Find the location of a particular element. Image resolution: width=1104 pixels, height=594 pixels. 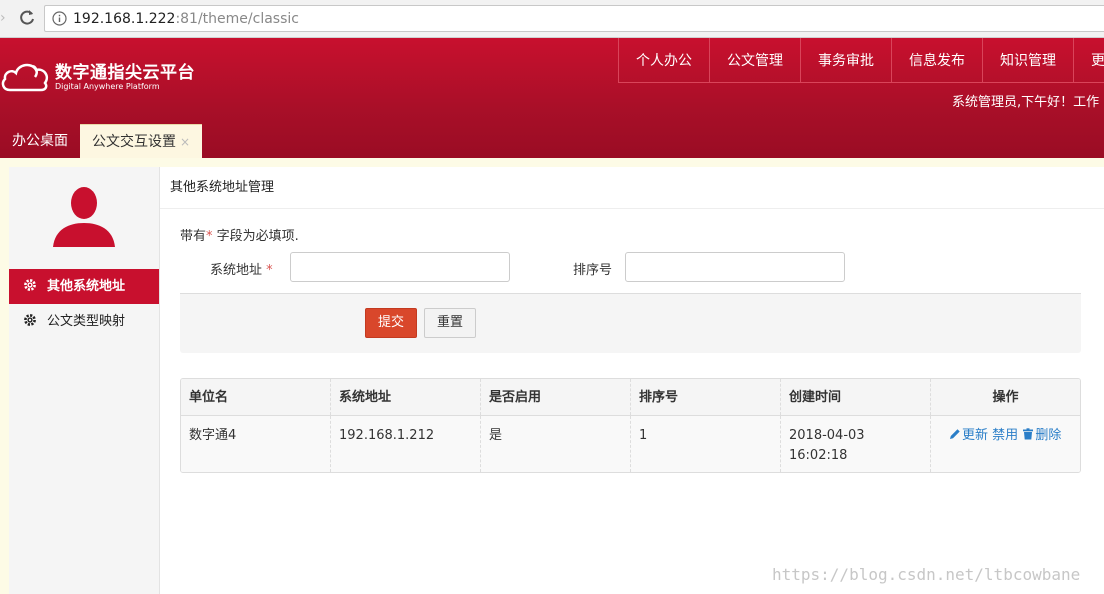

nav-document-management: 公文管理 is located at coordinates (755, 60).